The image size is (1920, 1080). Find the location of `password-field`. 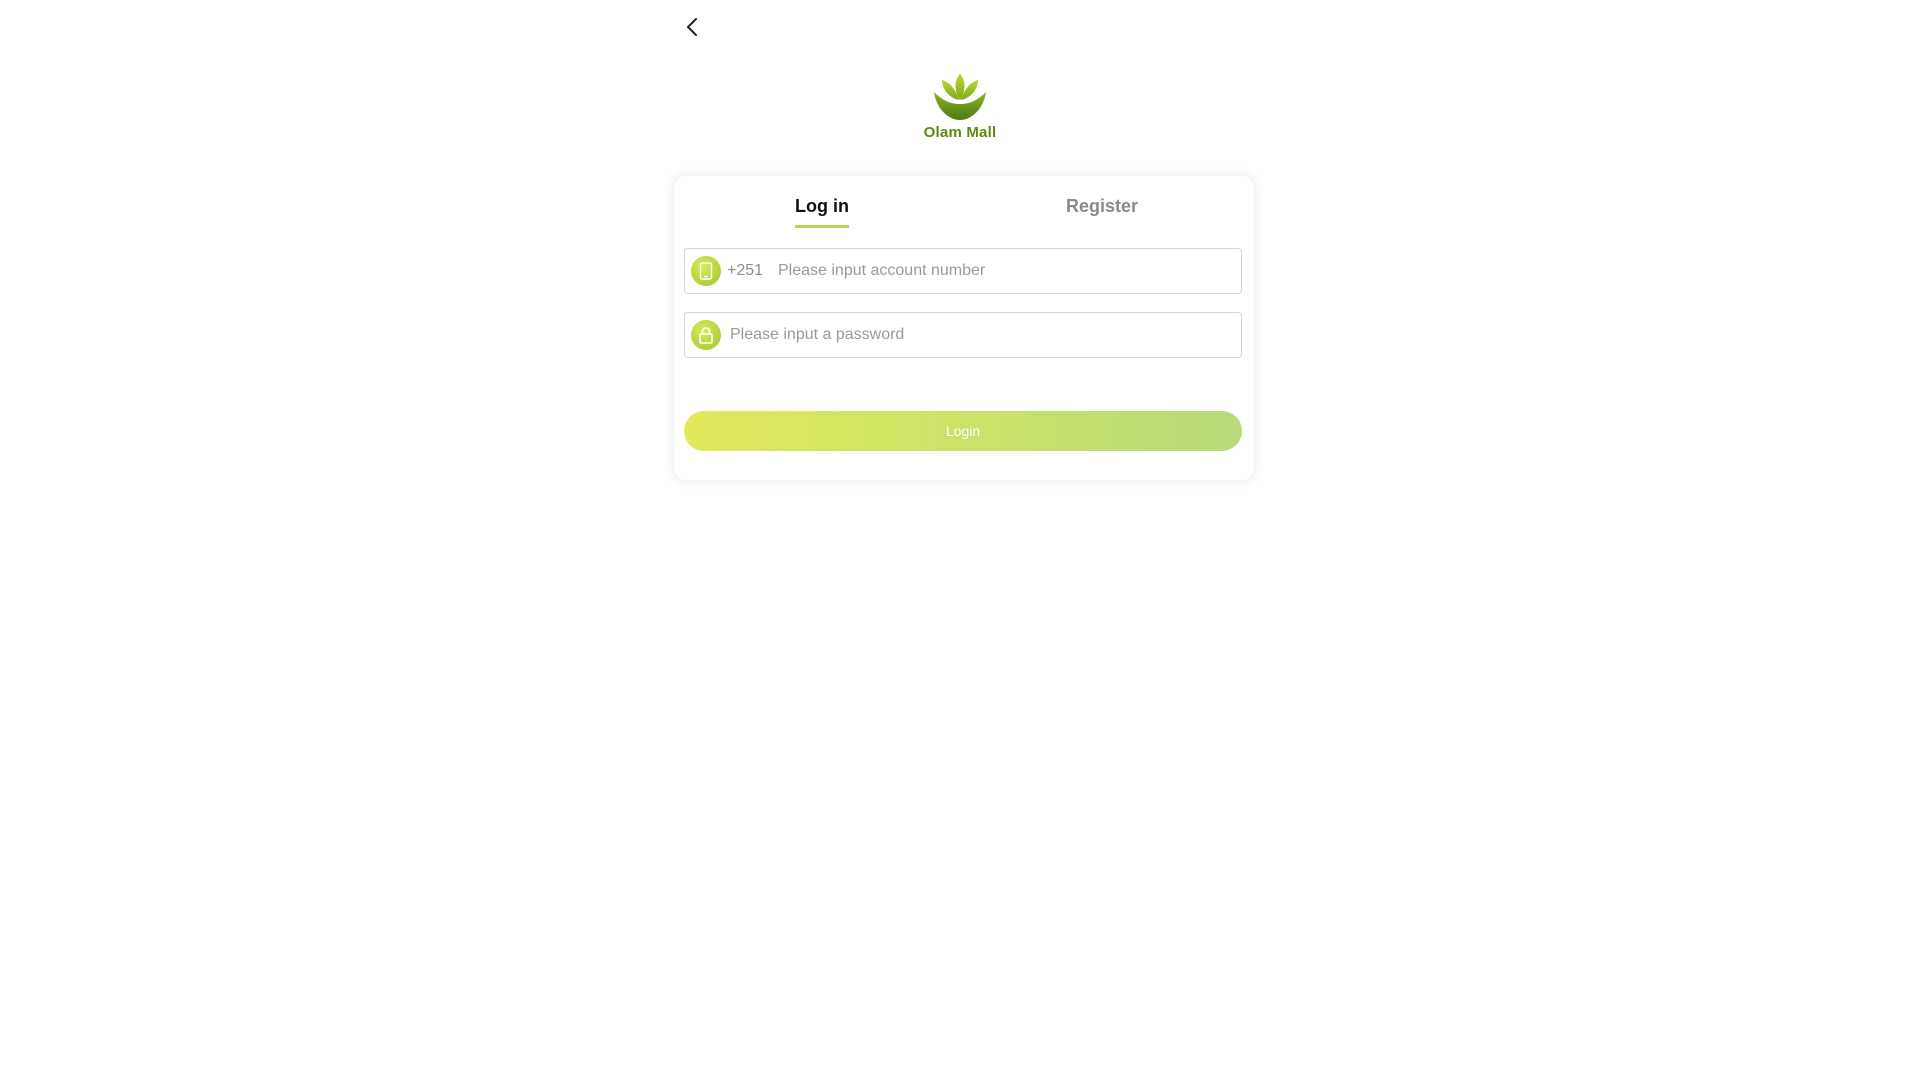

password-field is located at coordinates (963, 335).